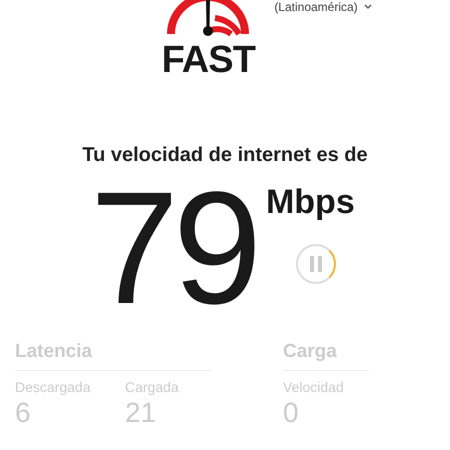 The width and height of the screenshot is (450, 450). Describe the element at coordinates (173, 248) in the screenshot. I see `speed-value: 79` at that location.